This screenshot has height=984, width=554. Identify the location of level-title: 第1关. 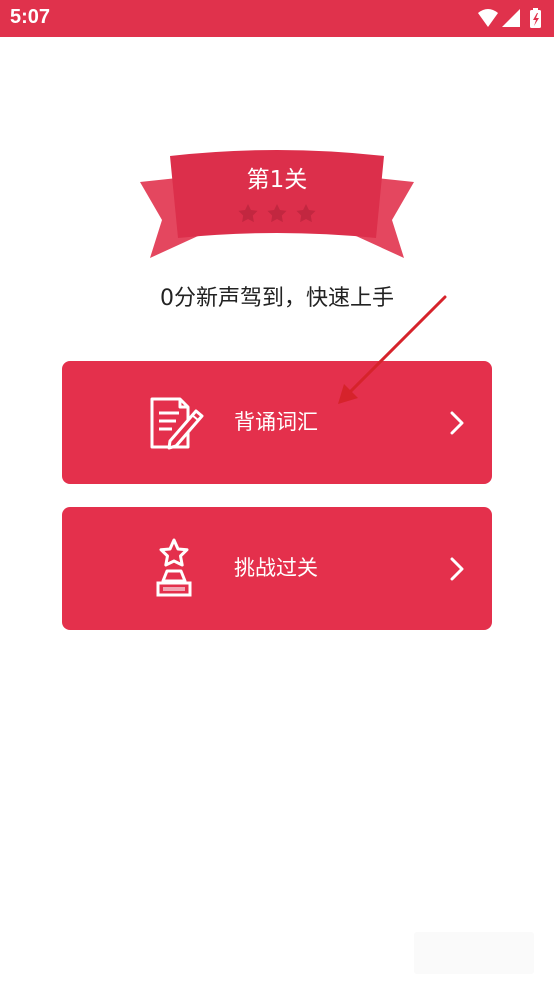
(277, 180).